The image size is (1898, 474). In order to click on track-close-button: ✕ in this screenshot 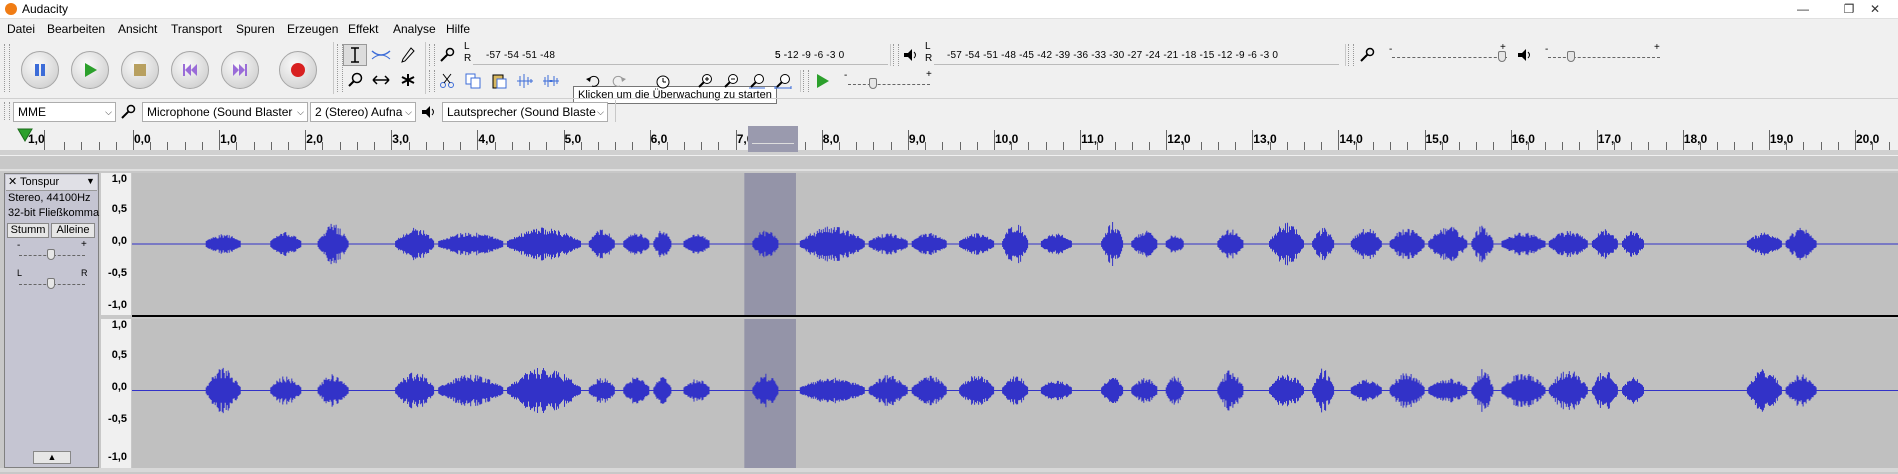, I will do `click(12, 181)`.